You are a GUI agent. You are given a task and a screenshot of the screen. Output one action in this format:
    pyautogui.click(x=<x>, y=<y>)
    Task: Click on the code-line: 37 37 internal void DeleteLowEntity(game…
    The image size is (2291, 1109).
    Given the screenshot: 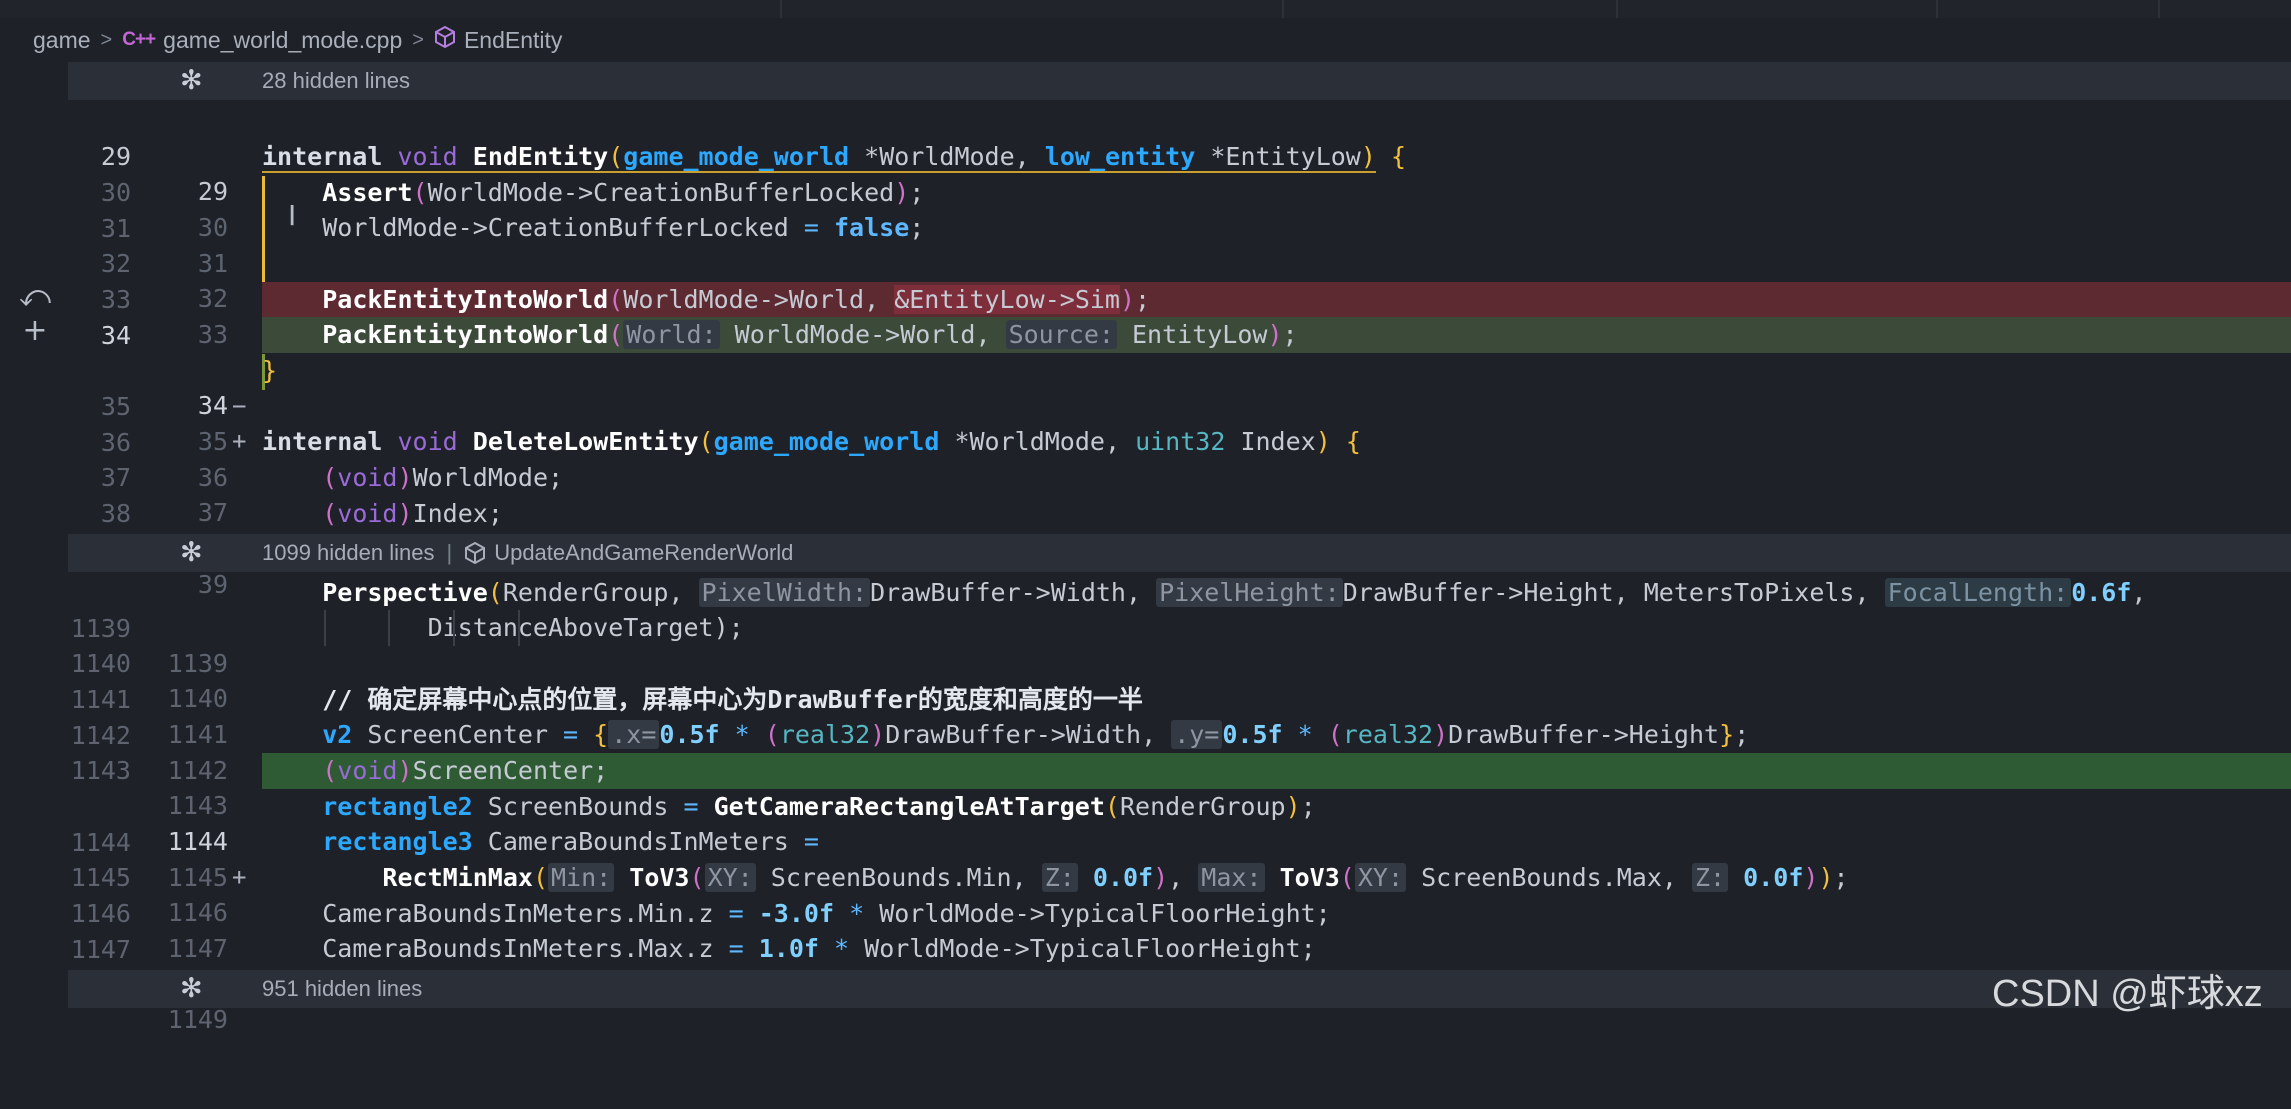 What is the action you would take?
    pyautogui.click(x=1179, y=475)
    